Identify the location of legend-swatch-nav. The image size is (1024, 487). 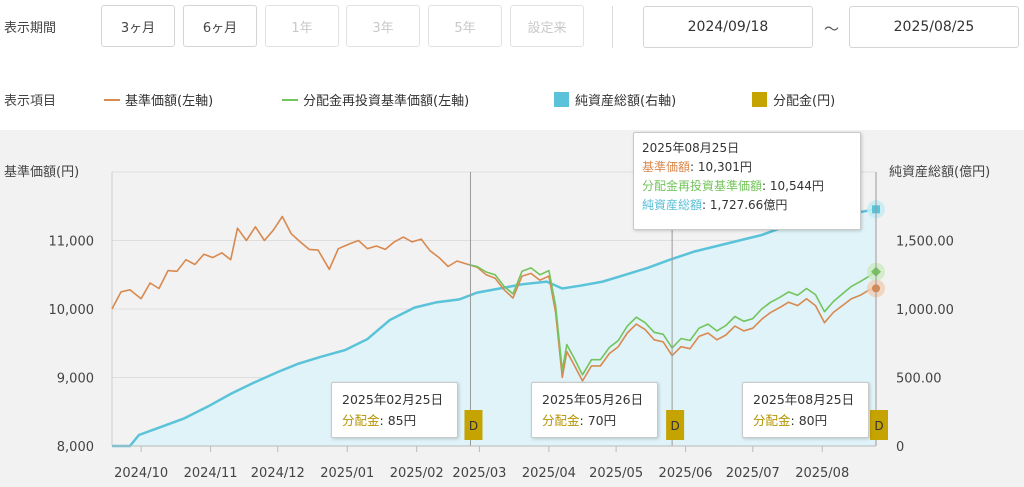
(112, 99).